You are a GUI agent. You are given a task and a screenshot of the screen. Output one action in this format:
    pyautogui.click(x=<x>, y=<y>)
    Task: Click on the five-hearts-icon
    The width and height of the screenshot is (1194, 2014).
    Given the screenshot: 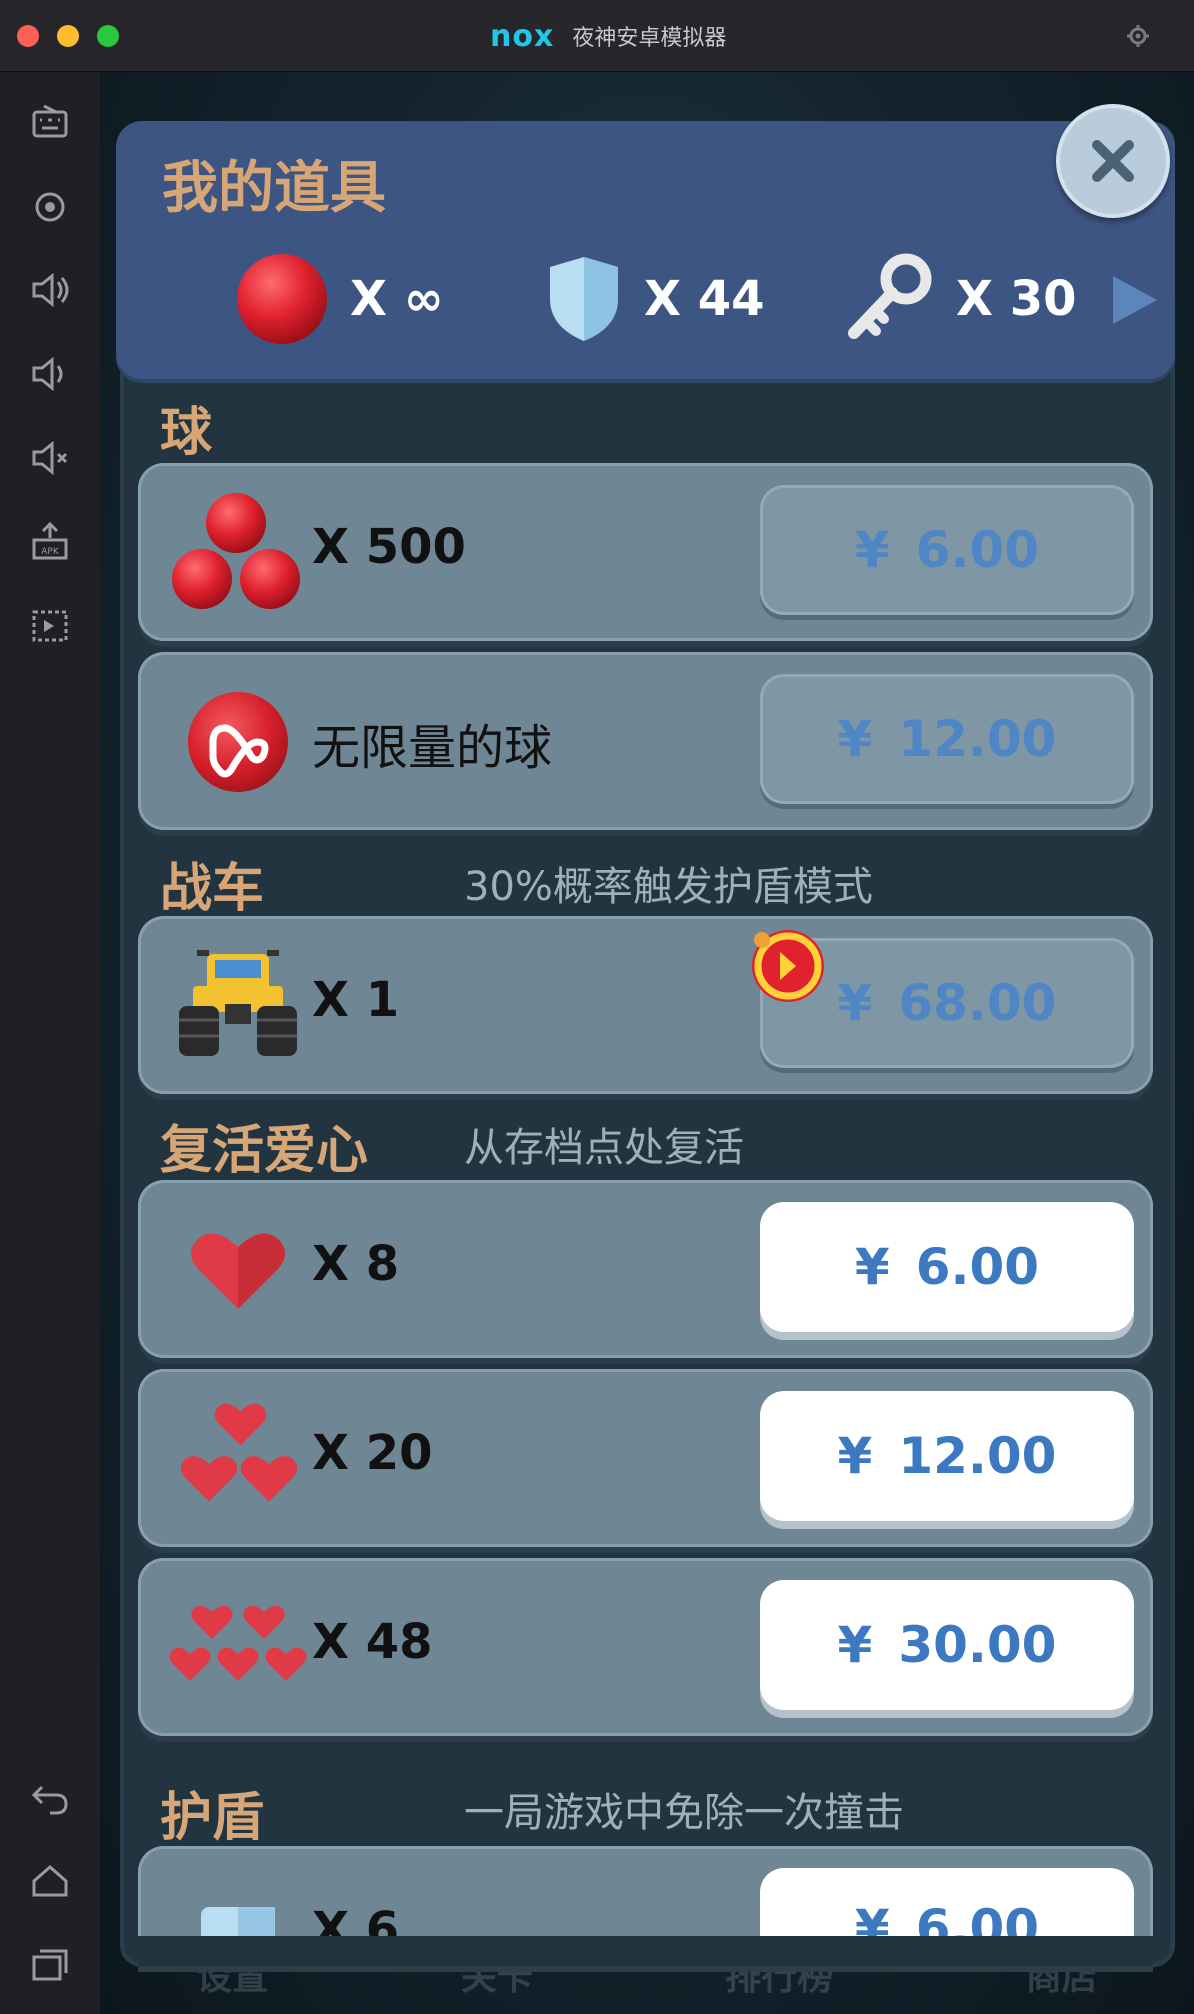 What is the action you would take?
    pyautogui.click(x=238, y=1648)
    